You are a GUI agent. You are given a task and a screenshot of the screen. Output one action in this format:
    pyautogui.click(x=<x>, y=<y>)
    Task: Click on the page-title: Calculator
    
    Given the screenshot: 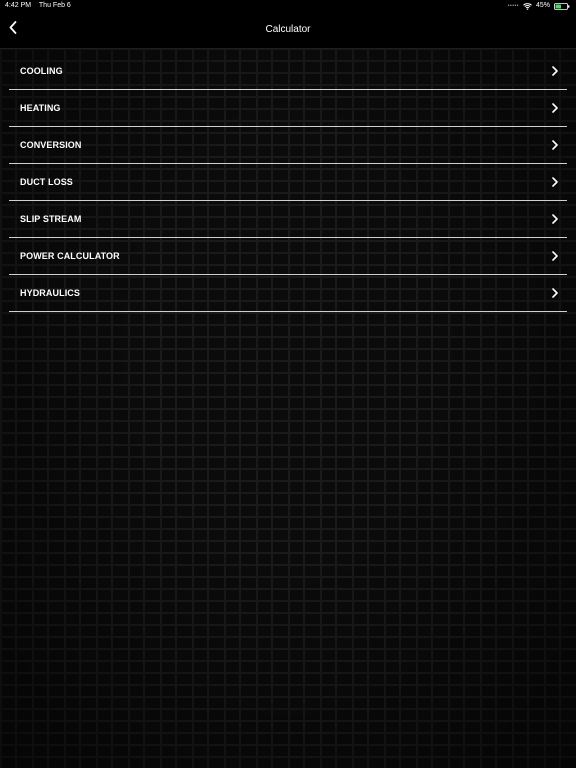 What is the action you would take?
    pyautogui.click(x=288, y=29)
    